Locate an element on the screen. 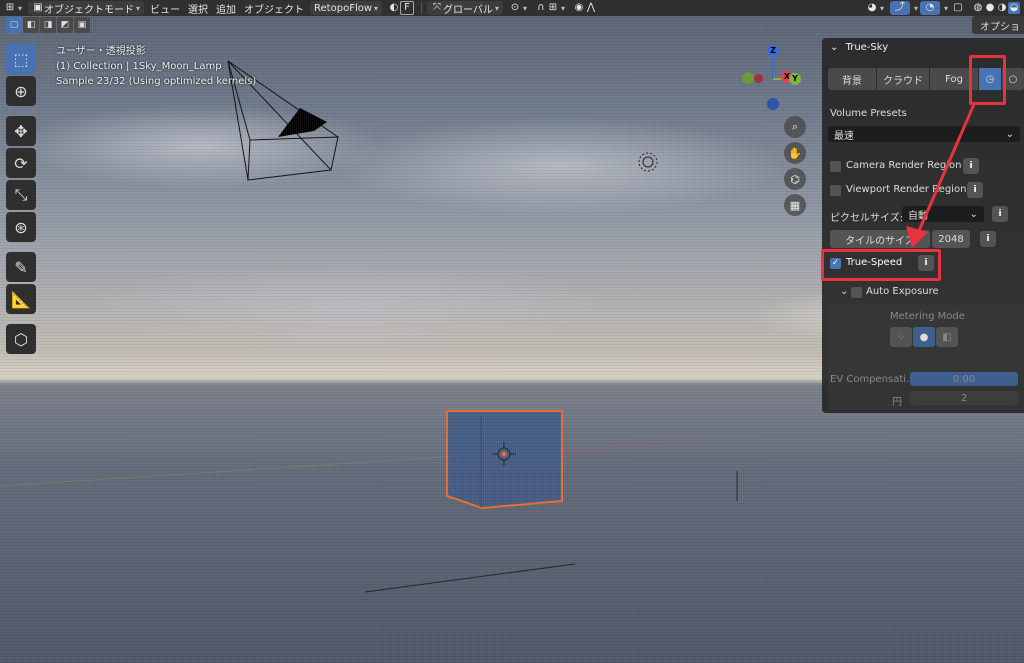 This screenshot has width=1024, height=663. transform-tool: ⊛ is located at coordinates (21, 227).